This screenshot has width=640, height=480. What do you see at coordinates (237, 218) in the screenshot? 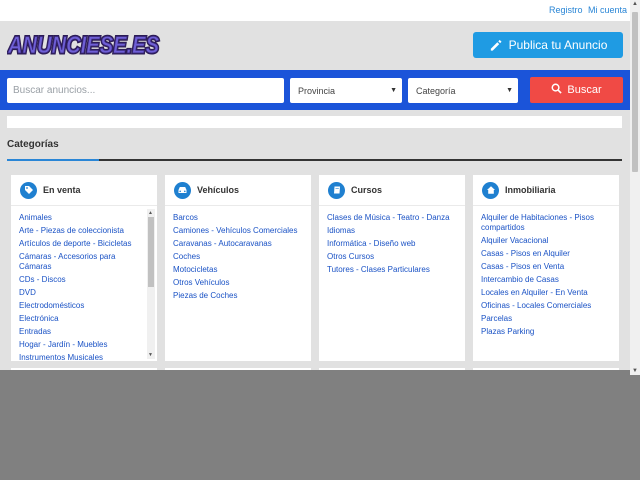
I see `category-link: Barcos` at bounding box center [237, 218].